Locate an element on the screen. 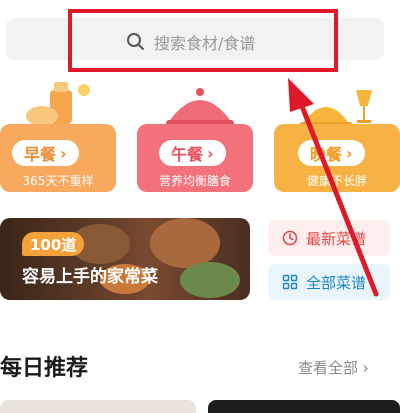 This screenshot has height=413, width=400. highlight-box is located at coordinates (203, 40).